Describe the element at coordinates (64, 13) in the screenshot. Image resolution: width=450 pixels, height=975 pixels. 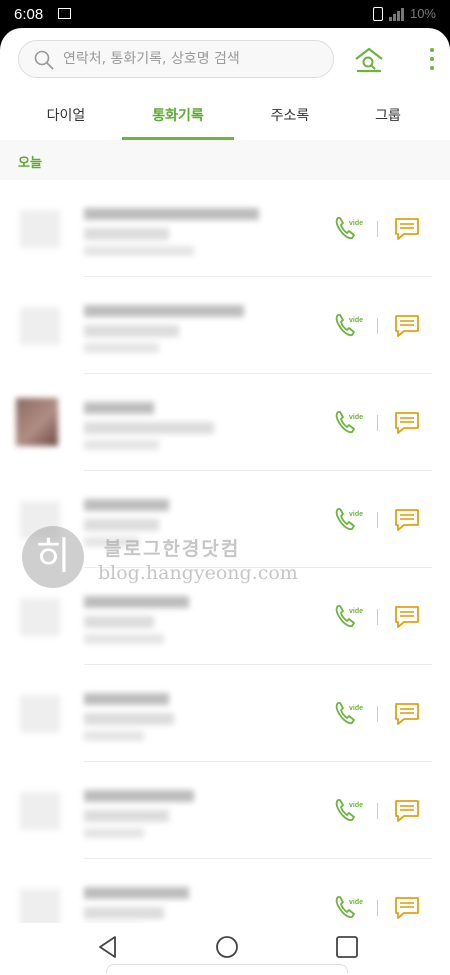
I see `gallery-notification-icon` at that location.